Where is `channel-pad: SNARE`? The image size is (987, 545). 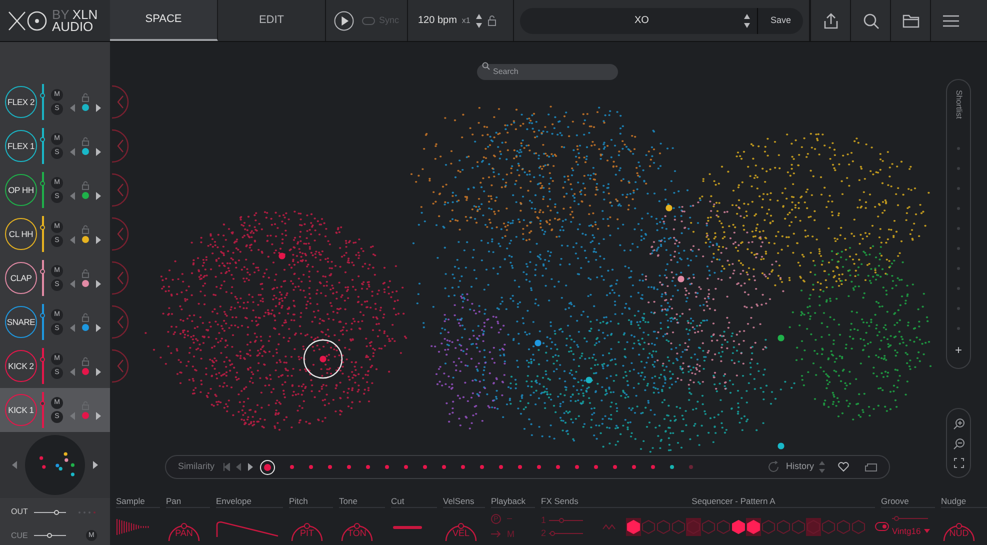
channel-pad: SNARE is located at coordinates (21, 322).